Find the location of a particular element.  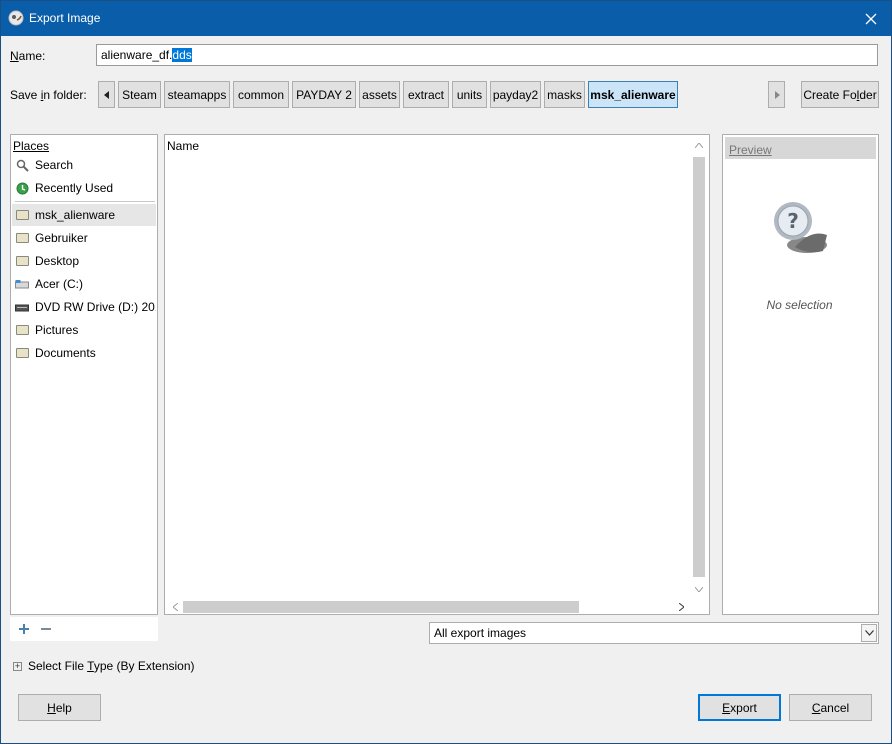

horizontal-scroll-thumb is located at coordinates (381, 607).